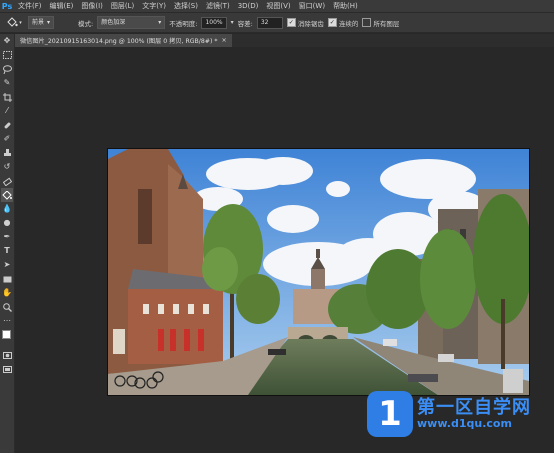 Image resolution: width=554 pixels, height=453 pixels. I want to click on mode-label: 模式:, so click(86, 23).